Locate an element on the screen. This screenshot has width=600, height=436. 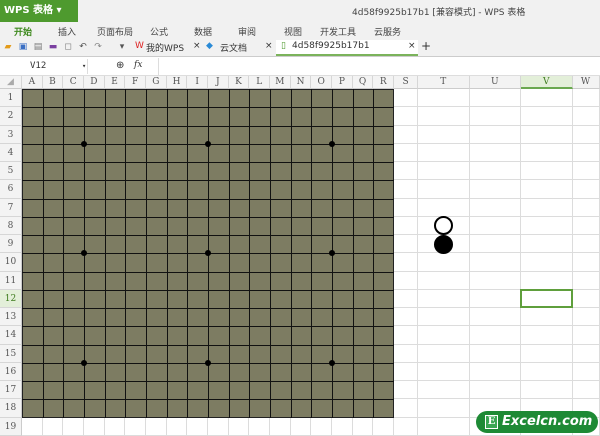
save-icon: ▣ is located at coordinates (23, 47).